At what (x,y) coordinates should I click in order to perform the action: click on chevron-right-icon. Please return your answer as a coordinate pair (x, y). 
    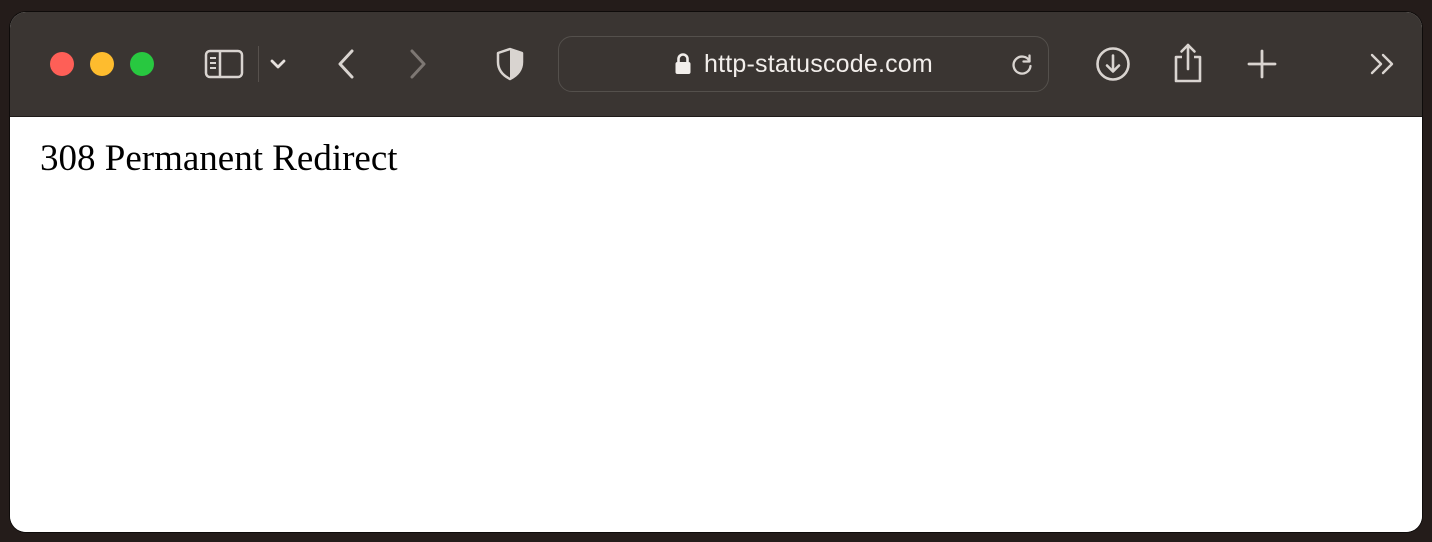
    Looking at the image, I should click on (418, 64).